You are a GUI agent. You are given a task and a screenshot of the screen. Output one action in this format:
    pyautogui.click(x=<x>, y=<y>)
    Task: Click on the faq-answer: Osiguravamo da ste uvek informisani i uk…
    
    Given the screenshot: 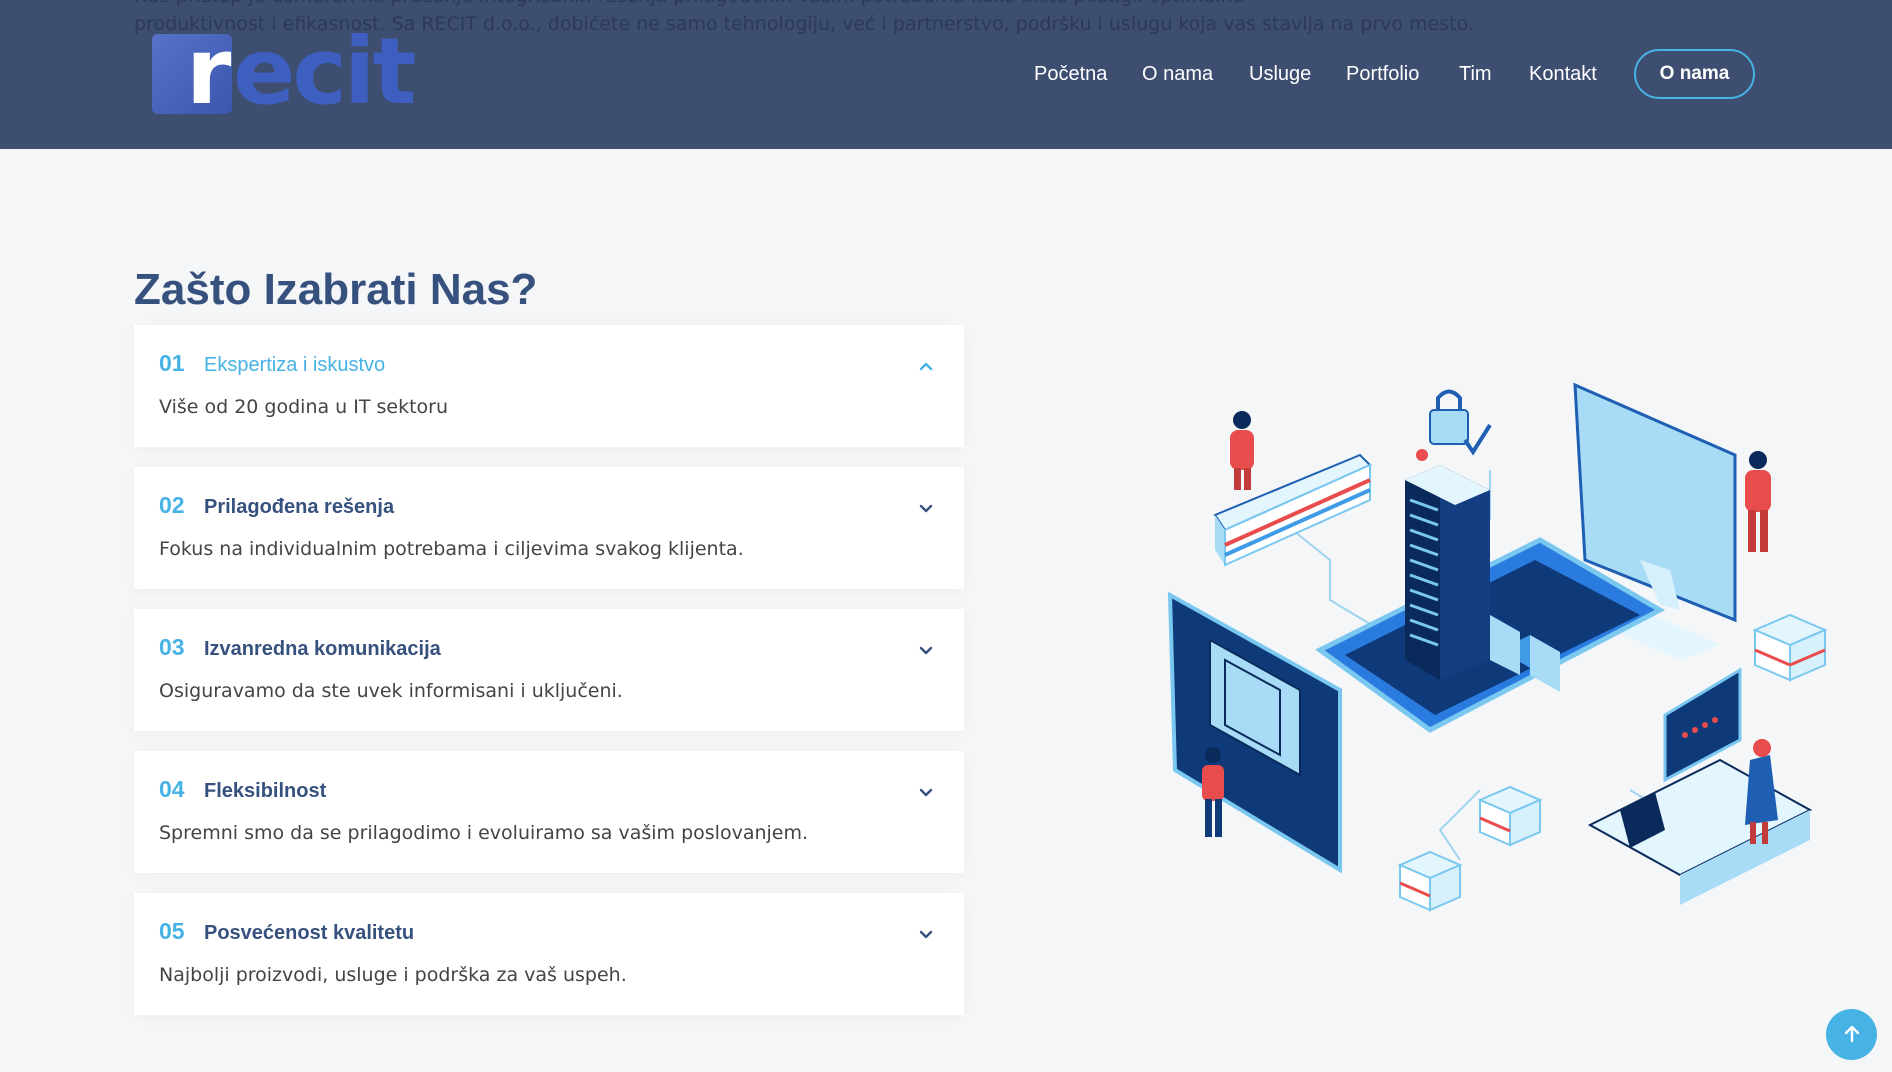 What is the action you would take?
    pyautogui.click(x=391, y=691)
    